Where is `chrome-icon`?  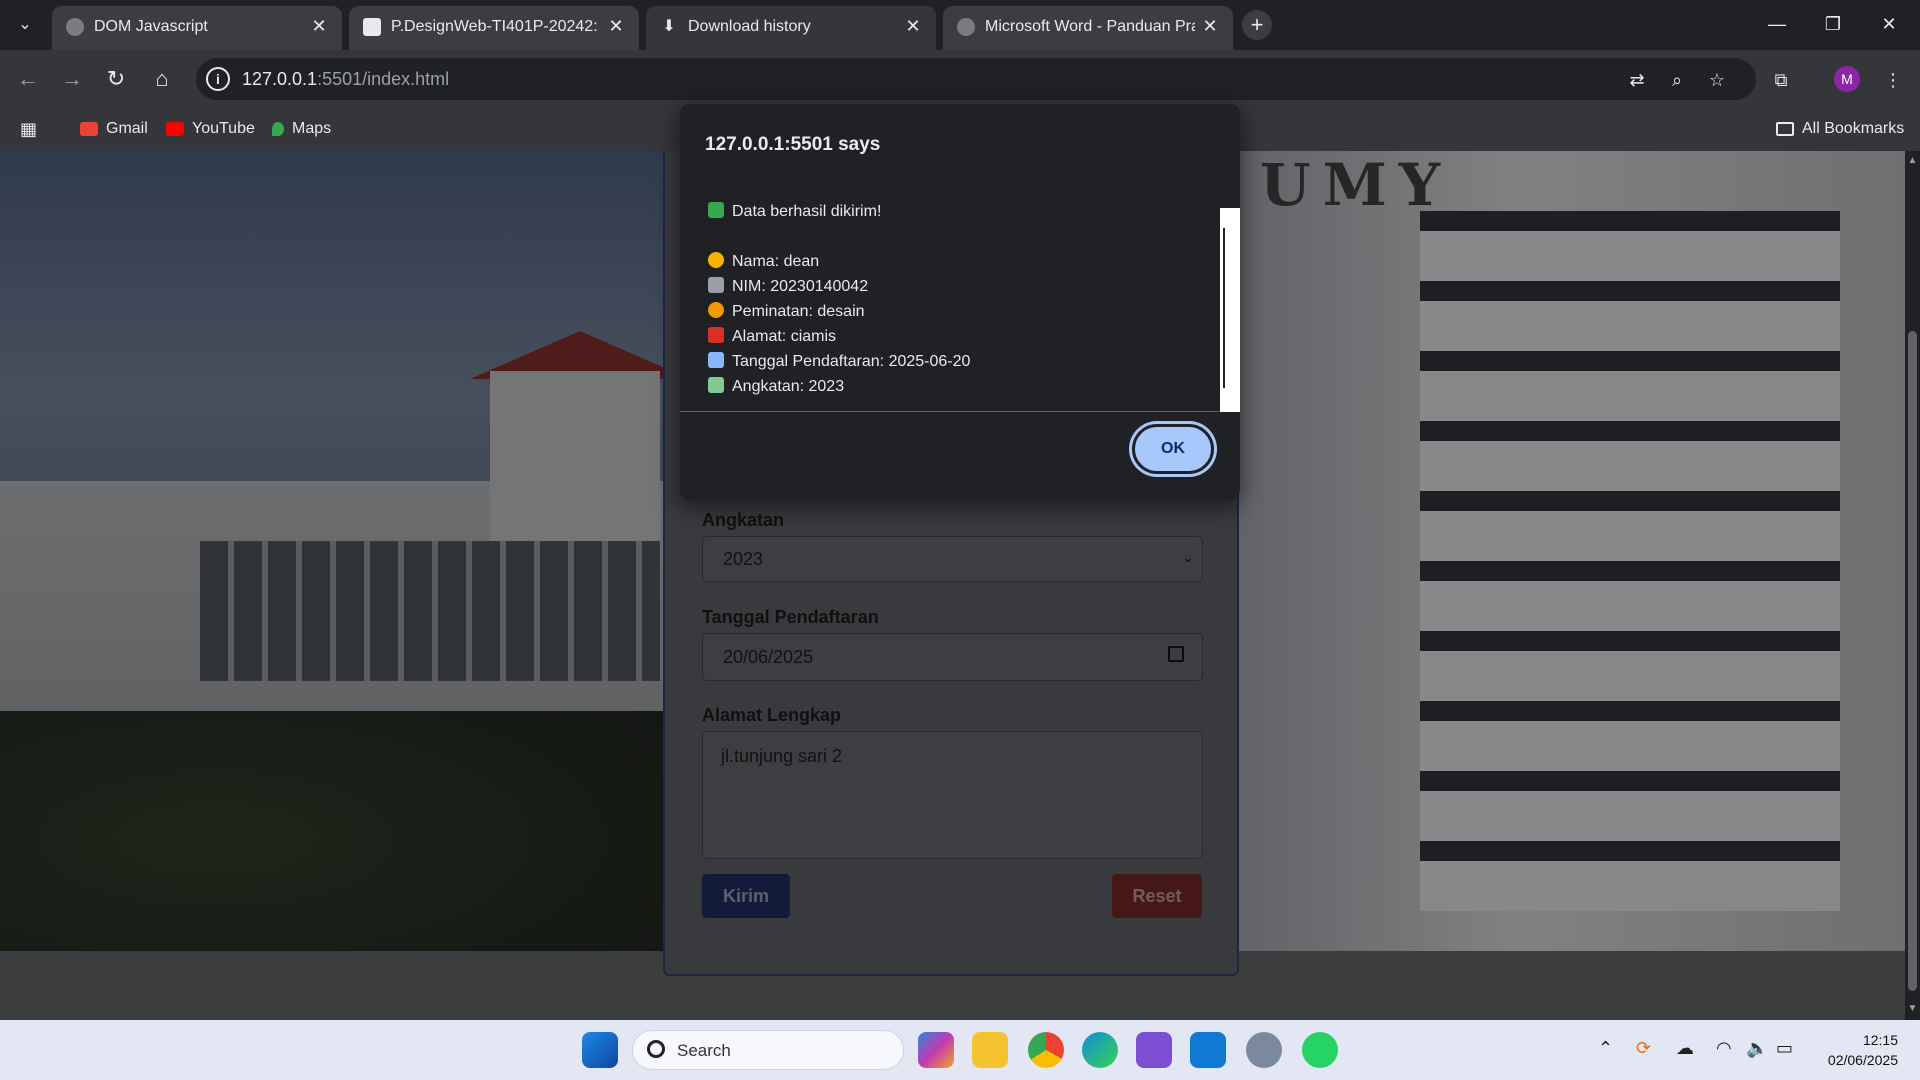
chrome-icon is located at coordinates (1046, 1050).